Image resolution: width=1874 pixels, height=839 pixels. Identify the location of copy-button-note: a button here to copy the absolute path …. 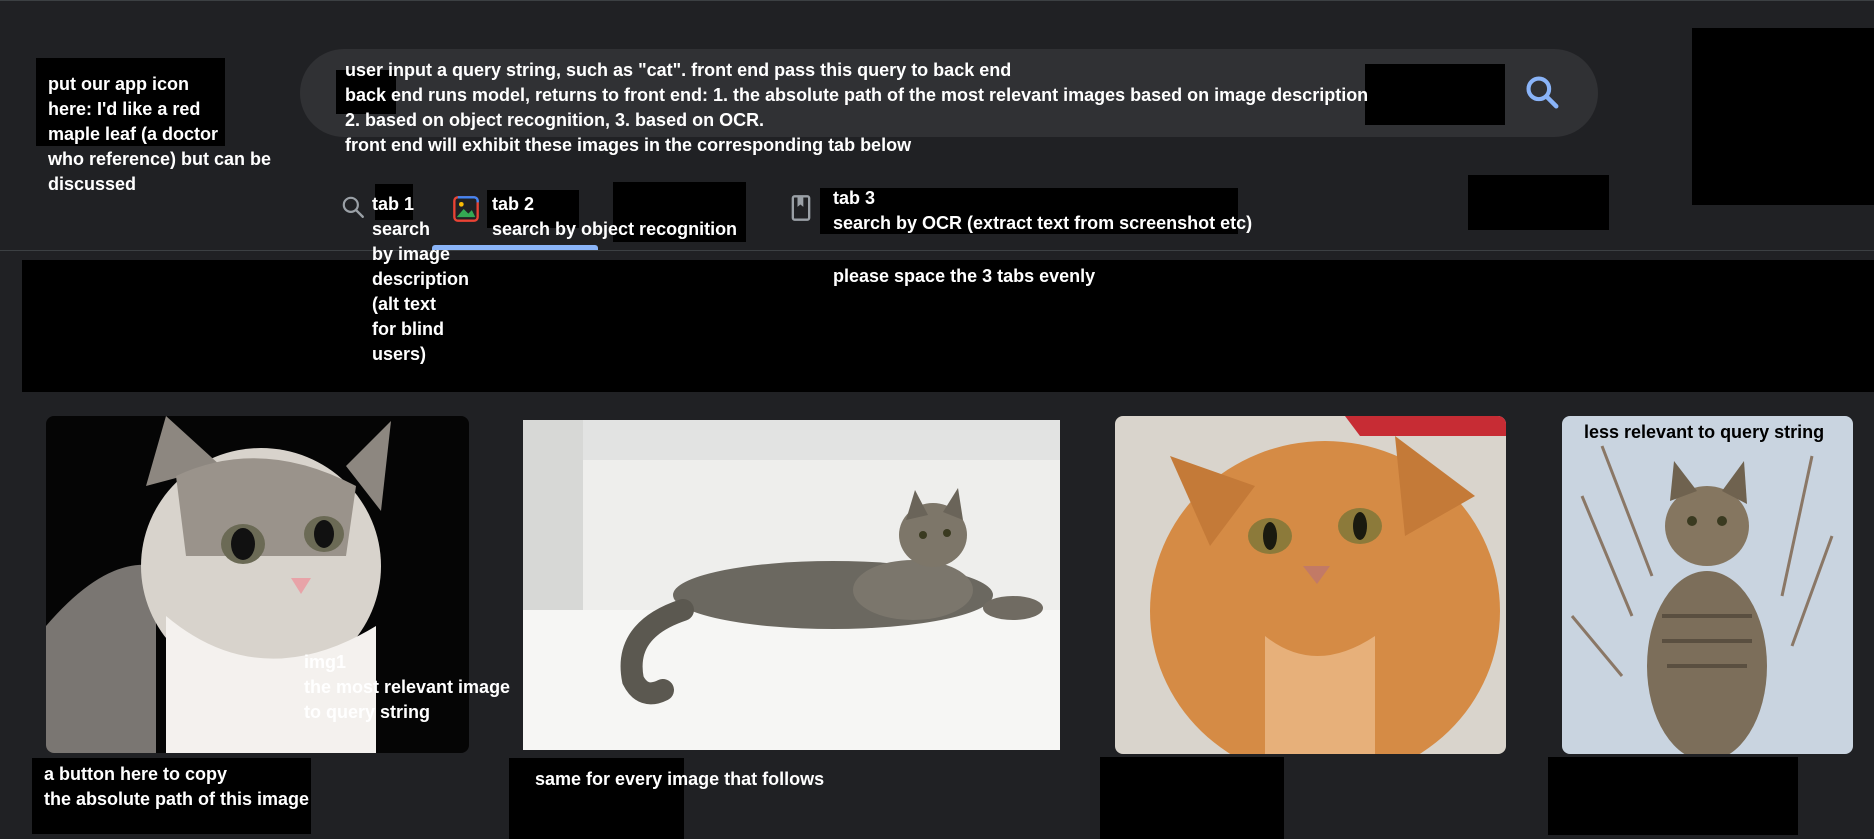
(177, 786).